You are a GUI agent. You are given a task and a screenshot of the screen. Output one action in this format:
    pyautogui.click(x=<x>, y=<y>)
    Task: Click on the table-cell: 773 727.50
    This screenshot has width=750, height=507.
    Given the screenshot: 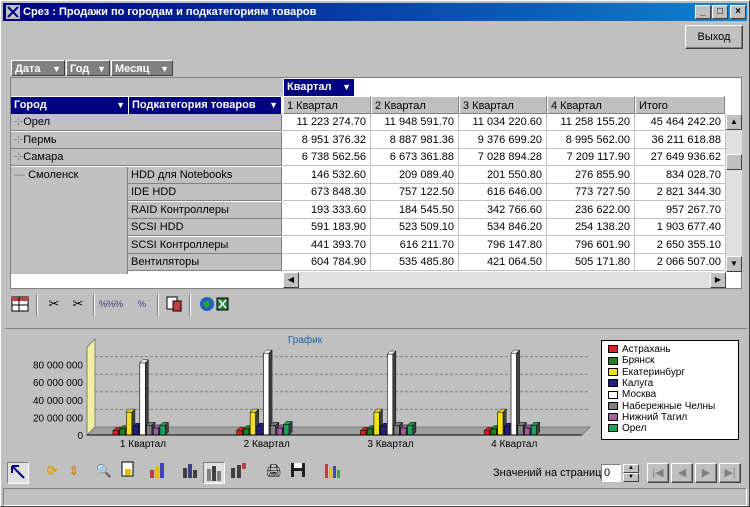 What is the action you would take?
    pyautogui.click(x=591, y=192)
    